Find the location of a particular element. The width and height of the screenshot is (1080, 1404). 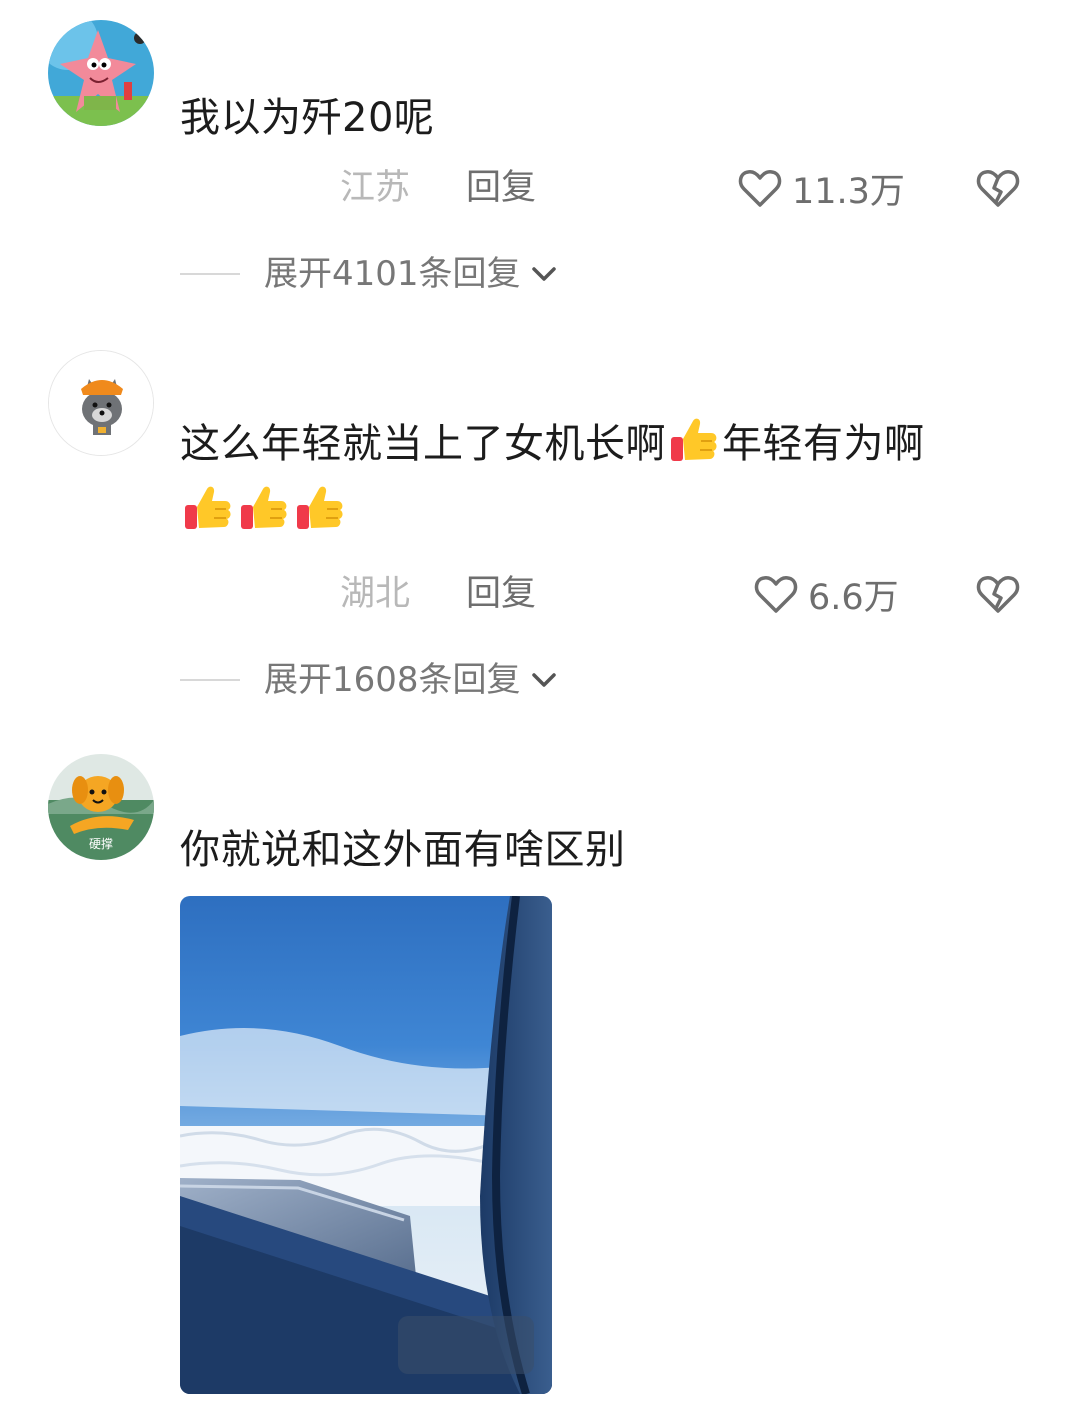

expand-replies-label: 展开4101条回复 is located at coordinates (392, 274).